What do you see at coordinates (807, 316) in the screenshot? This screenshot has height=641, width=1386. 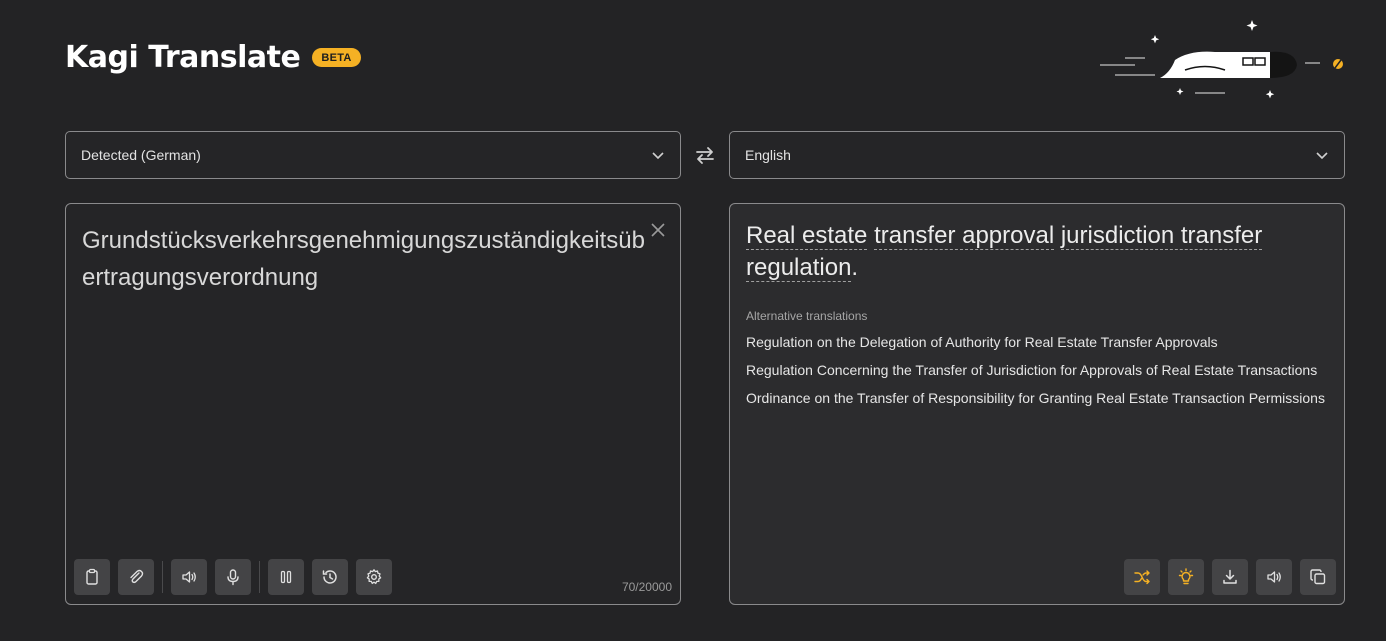 I see `alternatives-heading: Alternative translations` at bounding box center [807, 316].